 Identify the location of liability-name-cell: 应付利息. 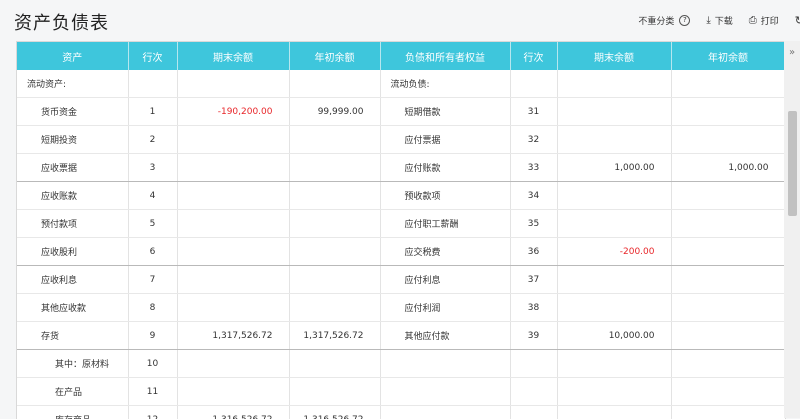
(445, 280).